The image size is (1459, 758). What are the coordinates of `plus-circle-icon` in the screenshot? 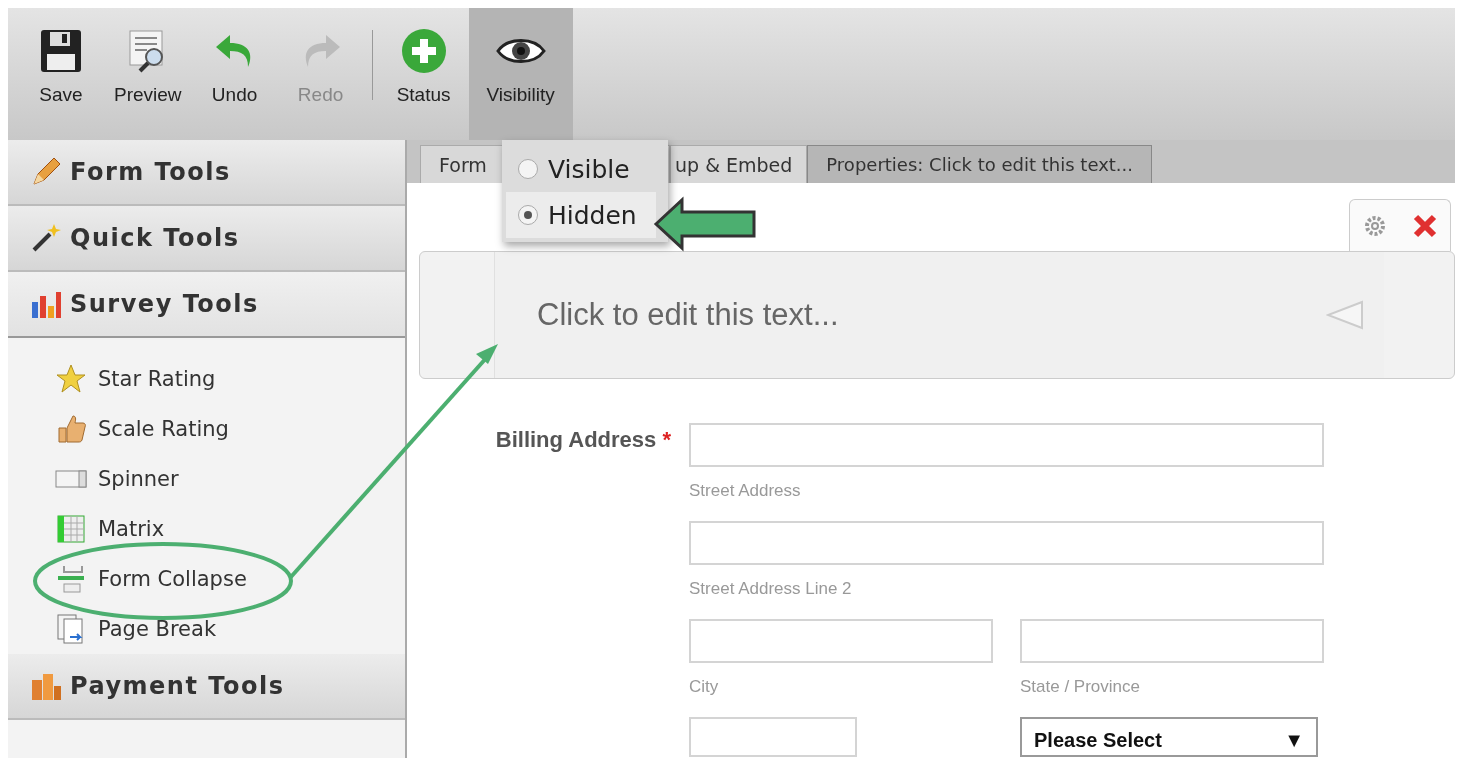 It's located at (423, 51).